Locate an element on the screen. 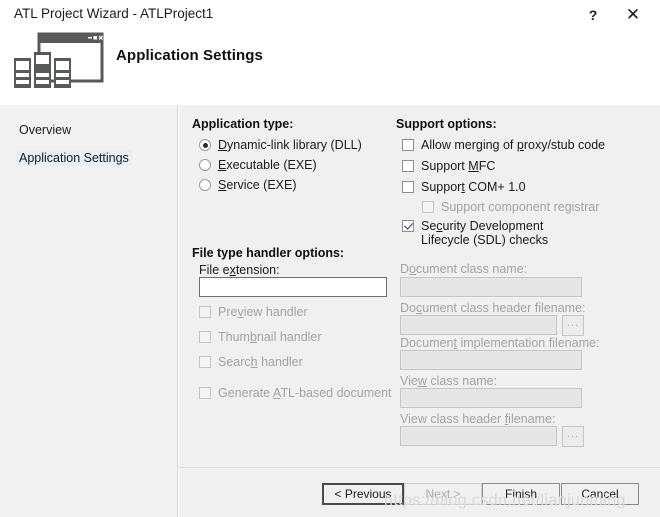  radio-label: Service (EXE) is located at coordinates (257, 185).